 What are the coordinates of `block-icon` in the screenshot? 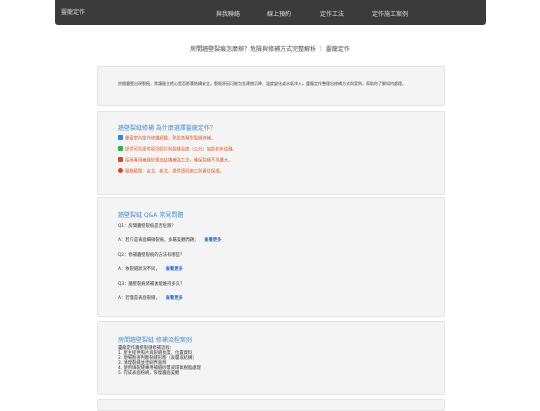 It's located at (120, 159).